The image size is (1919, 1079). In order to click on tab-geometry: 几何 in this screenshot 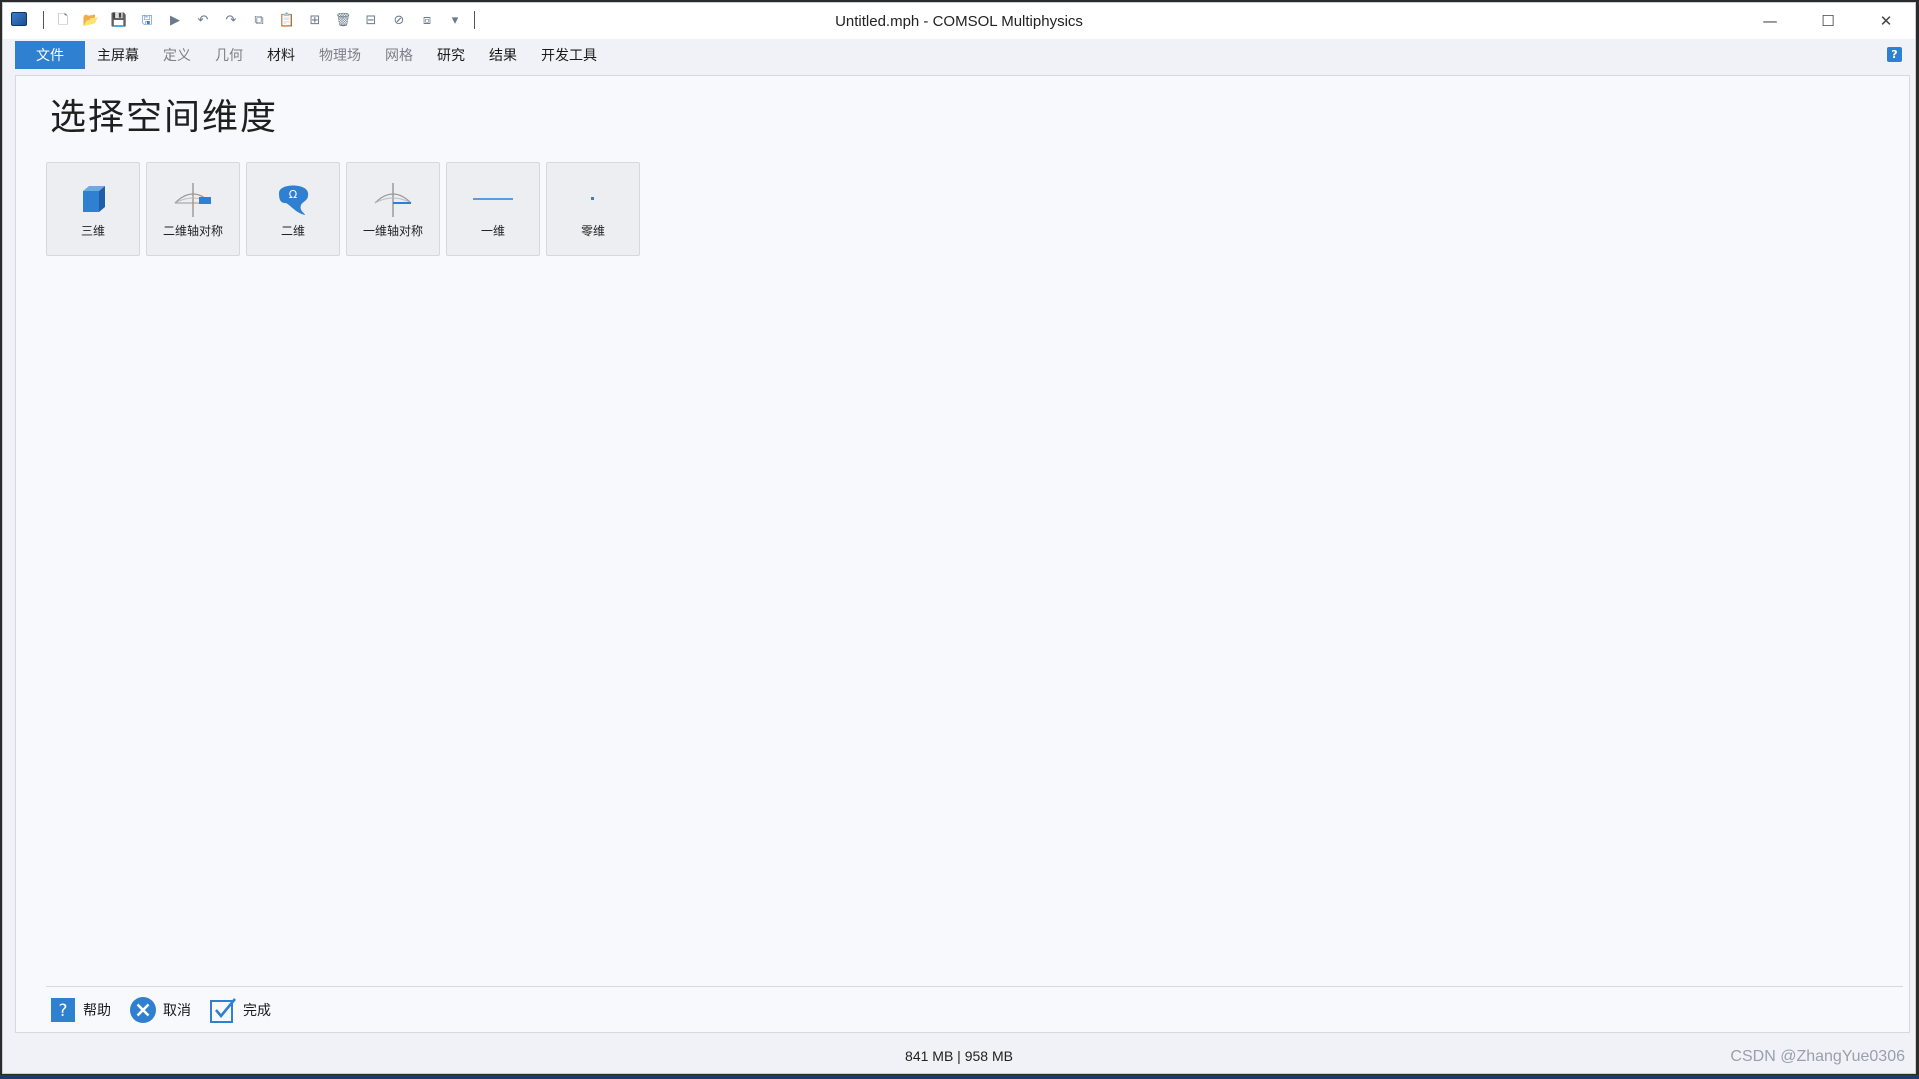, I will do `click(229, 55)`.